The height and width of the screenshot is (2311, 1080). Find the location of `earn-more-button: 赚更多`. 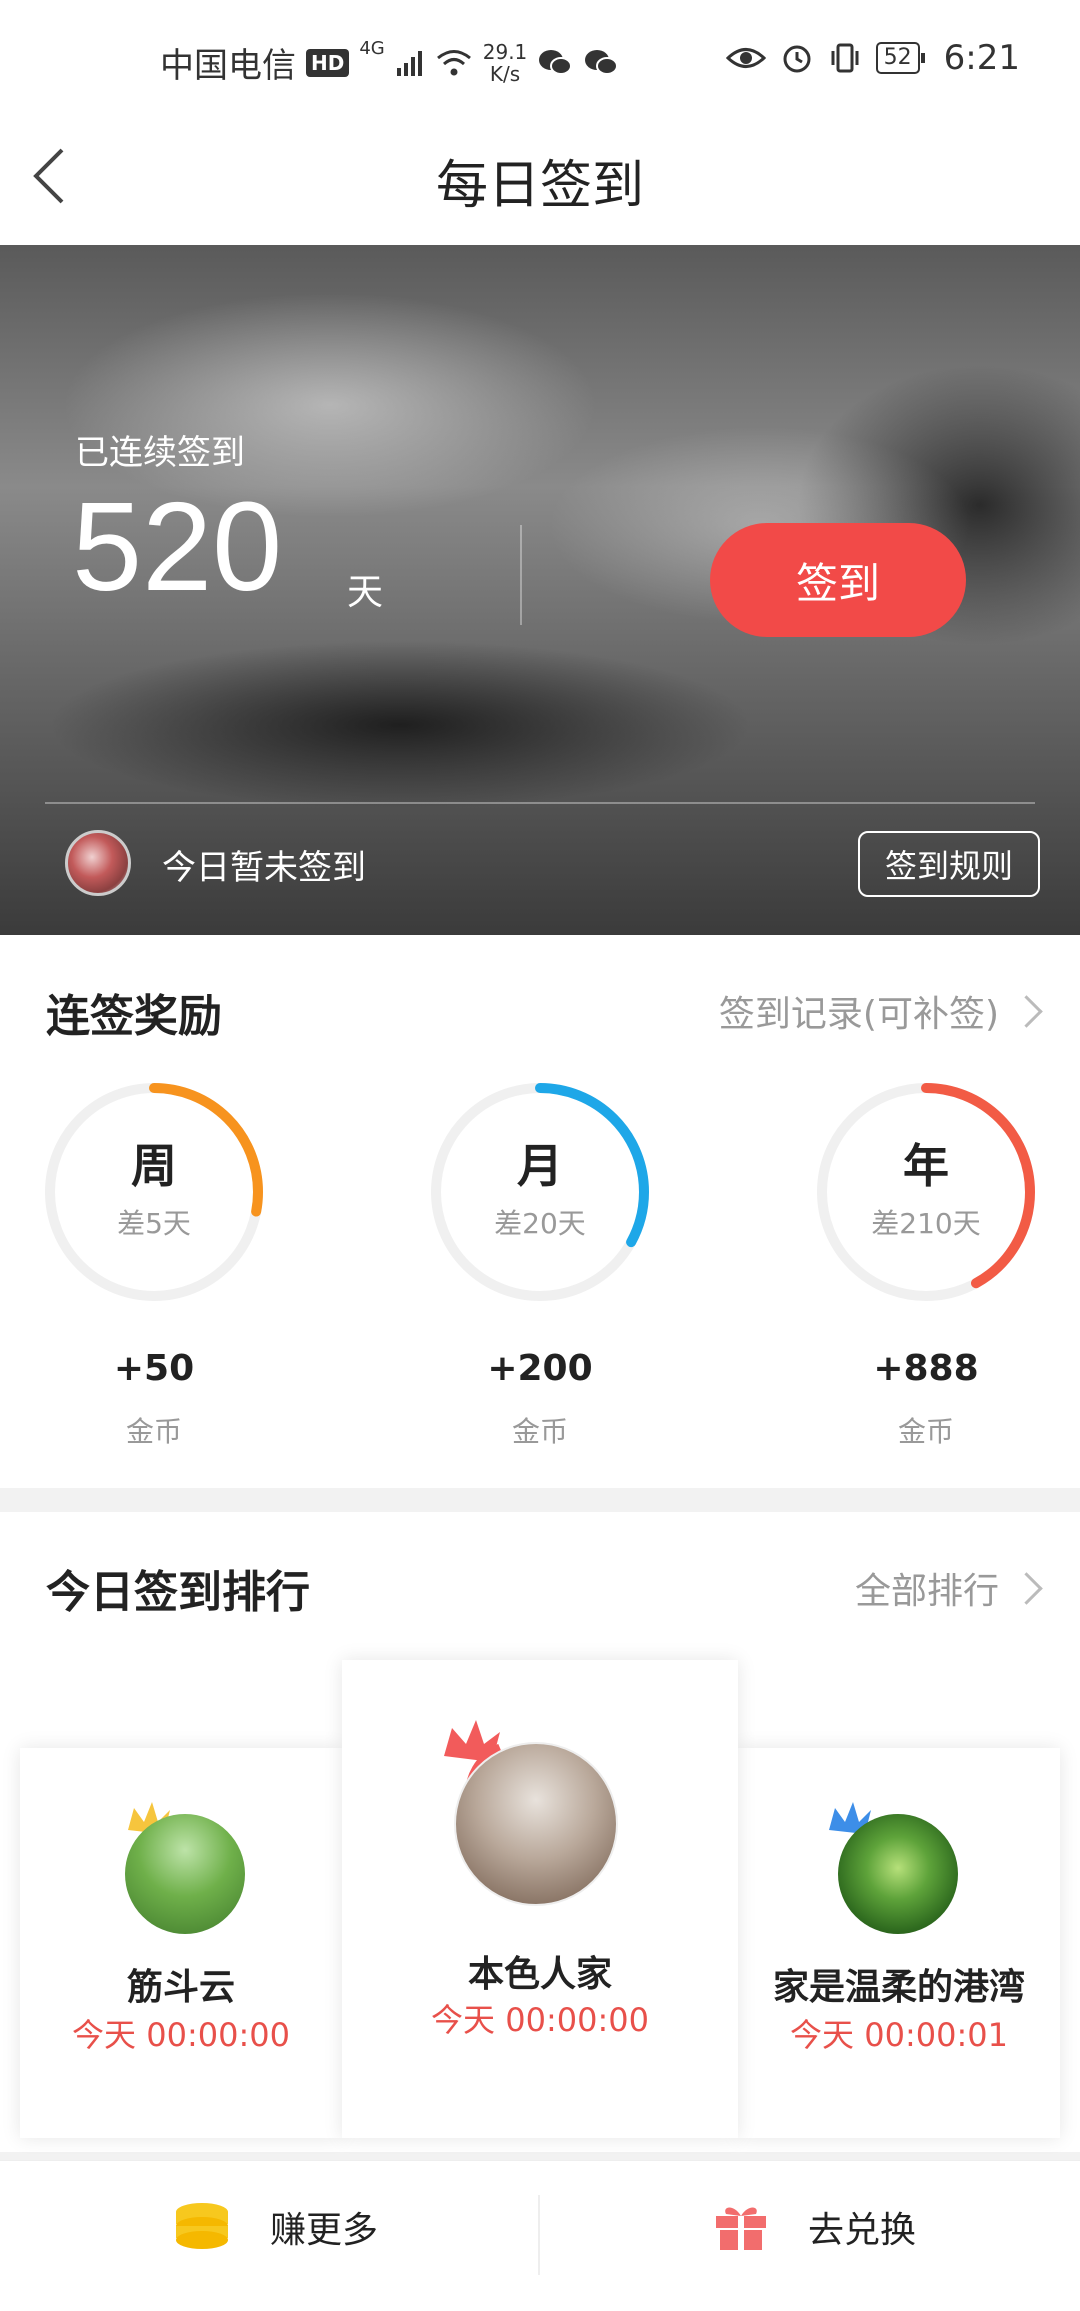

earn-more-button: 赚更多 is located at coordinates (276, 2227).